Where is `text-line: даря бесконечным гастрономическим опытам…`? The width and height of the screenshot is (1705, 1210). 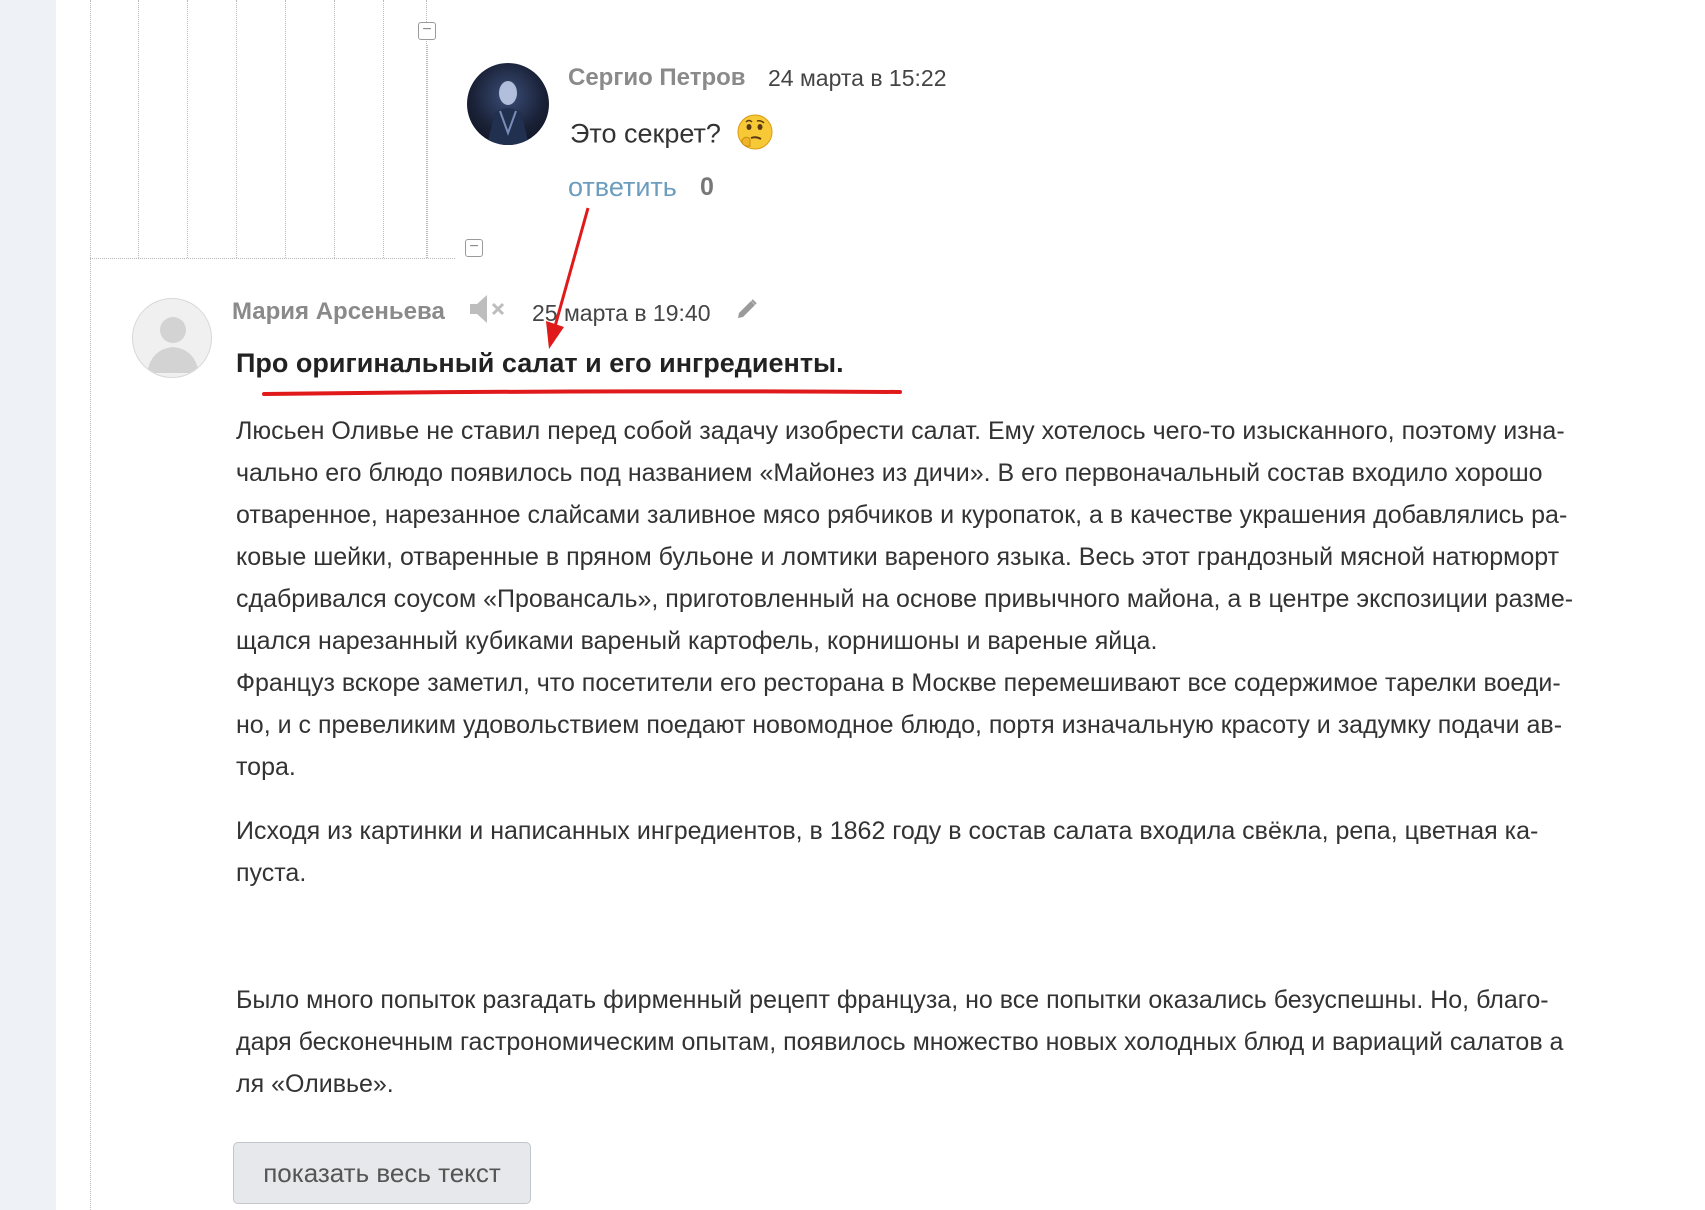 text-line: даря бесконечным гастрономическим опытам… is located at coordinates (900, 1042).